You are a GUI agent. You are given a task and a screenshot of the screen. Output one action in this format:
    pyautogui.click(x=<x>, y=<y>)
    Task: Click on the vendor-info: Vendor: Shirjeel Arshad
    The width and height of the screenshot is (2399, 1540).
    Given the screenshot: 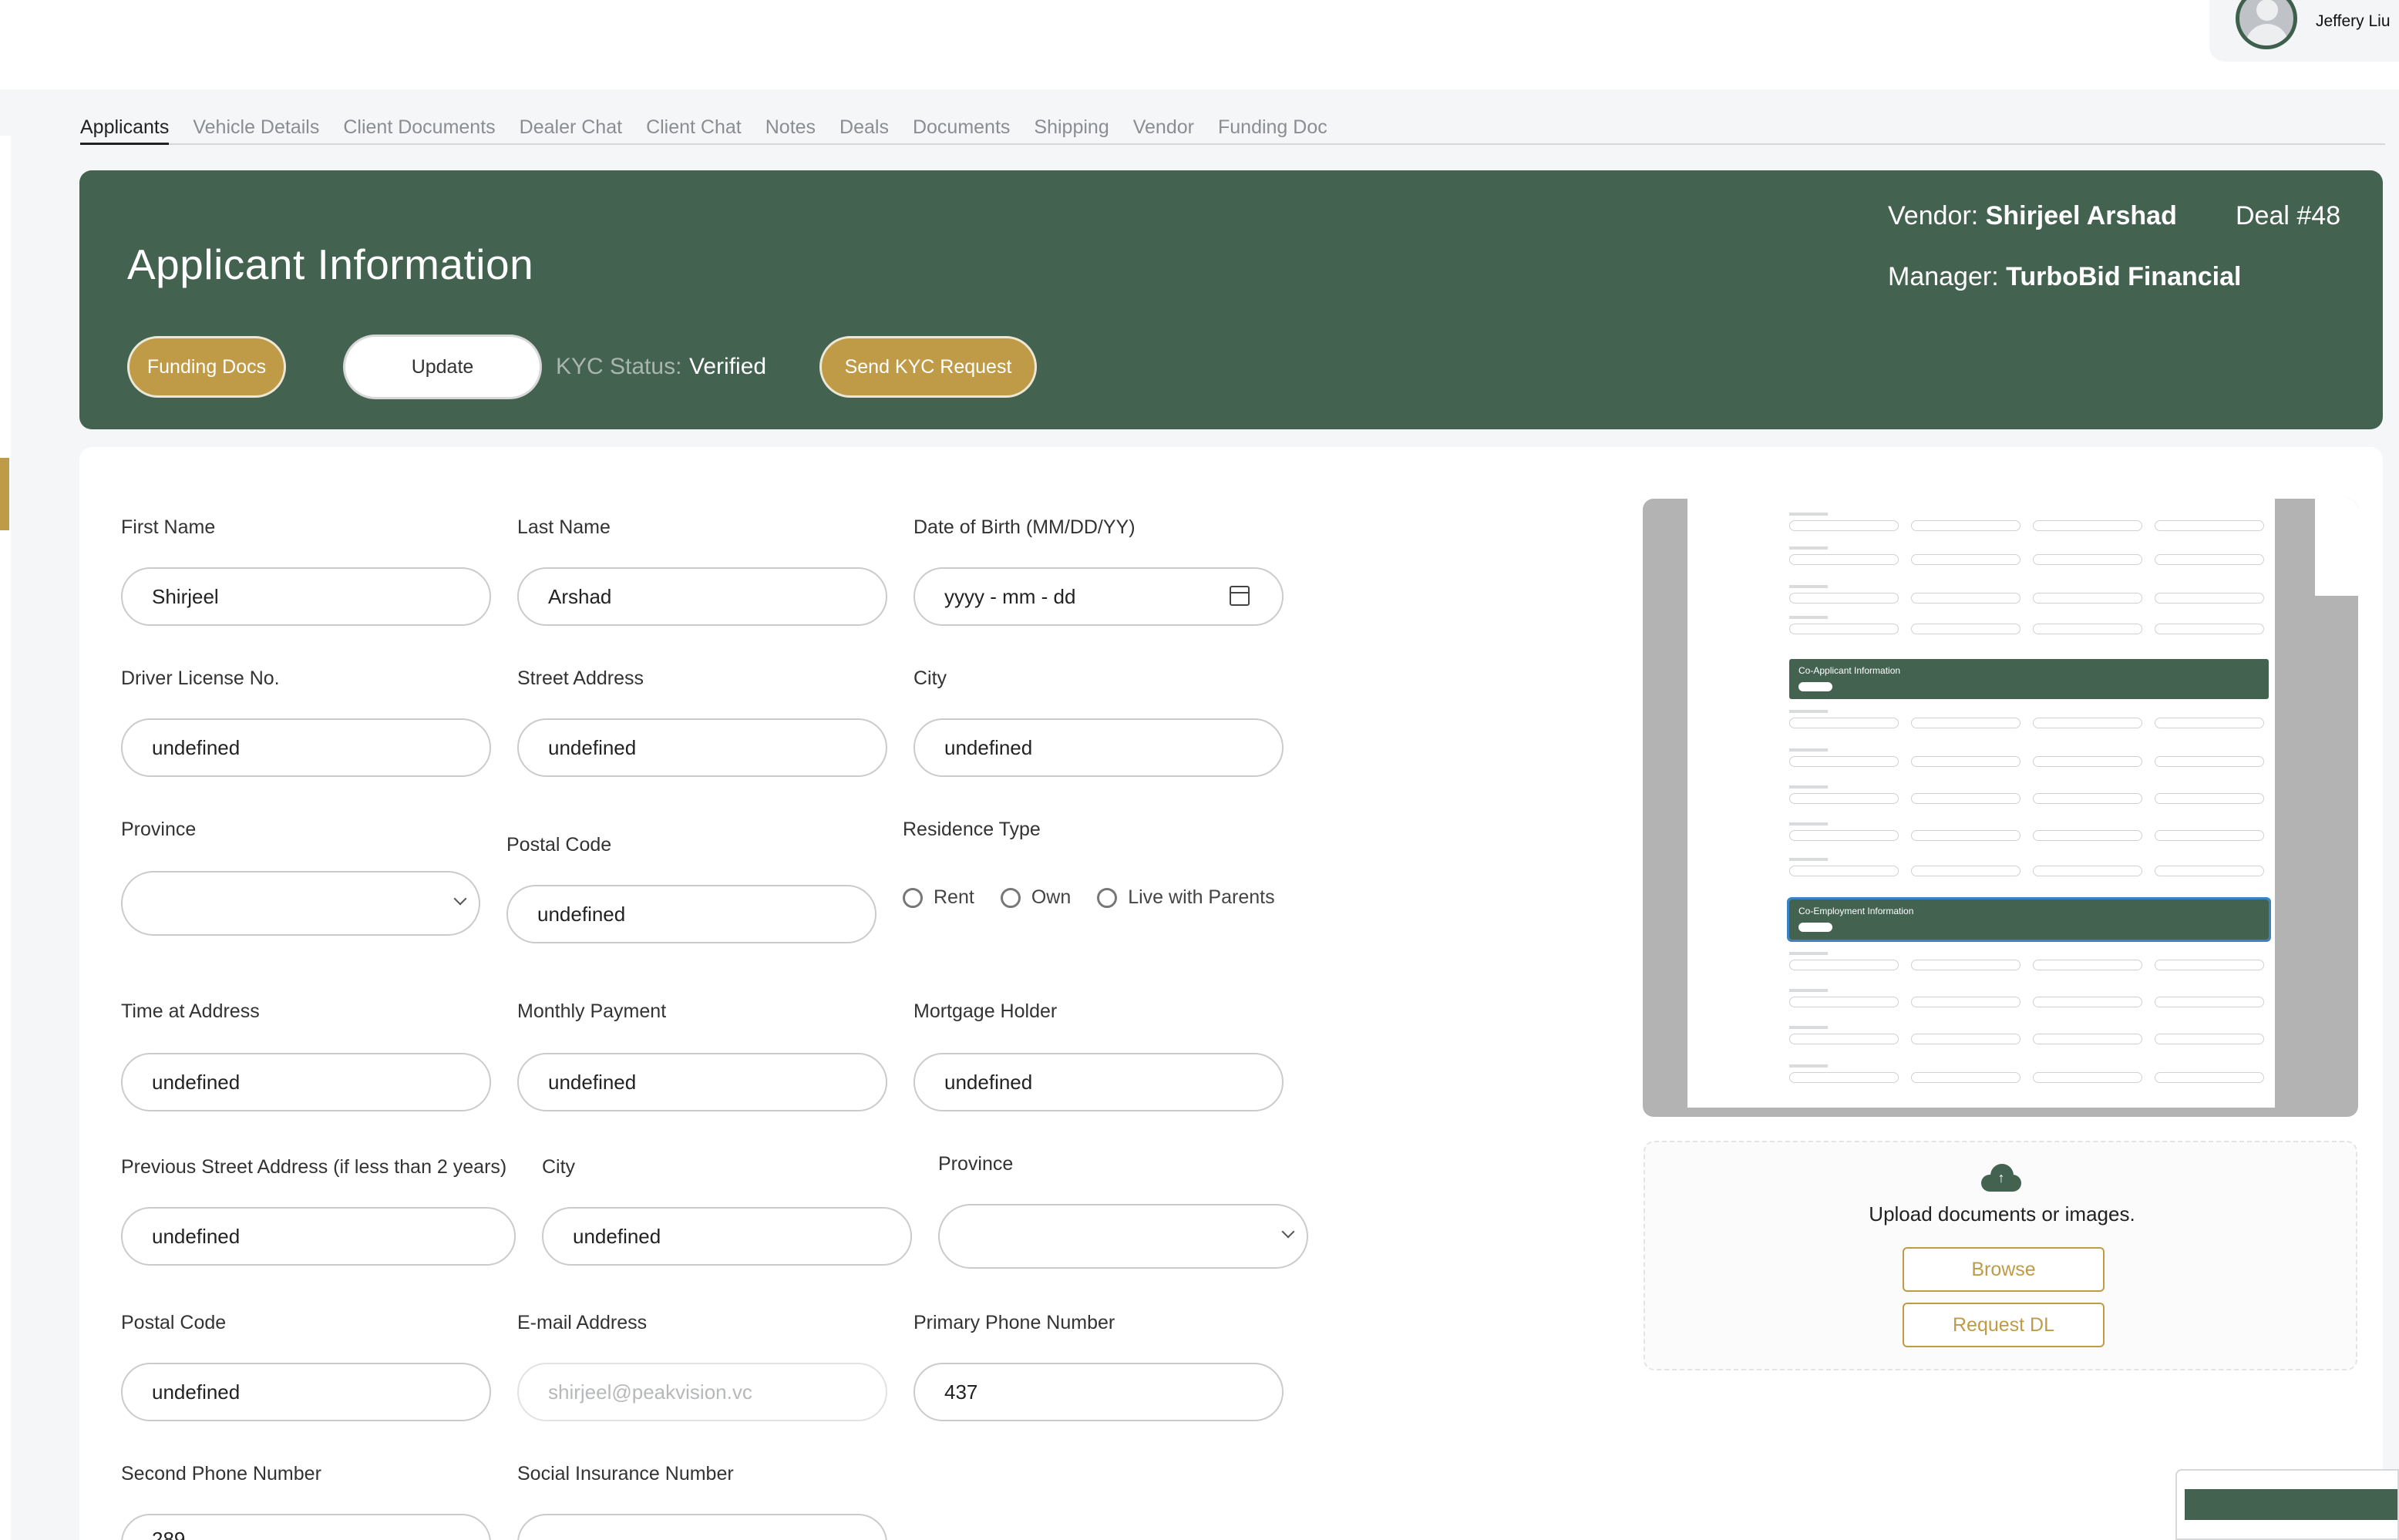 What is the action you would take?
    pyautogui.click(x=2033, y=216)
    